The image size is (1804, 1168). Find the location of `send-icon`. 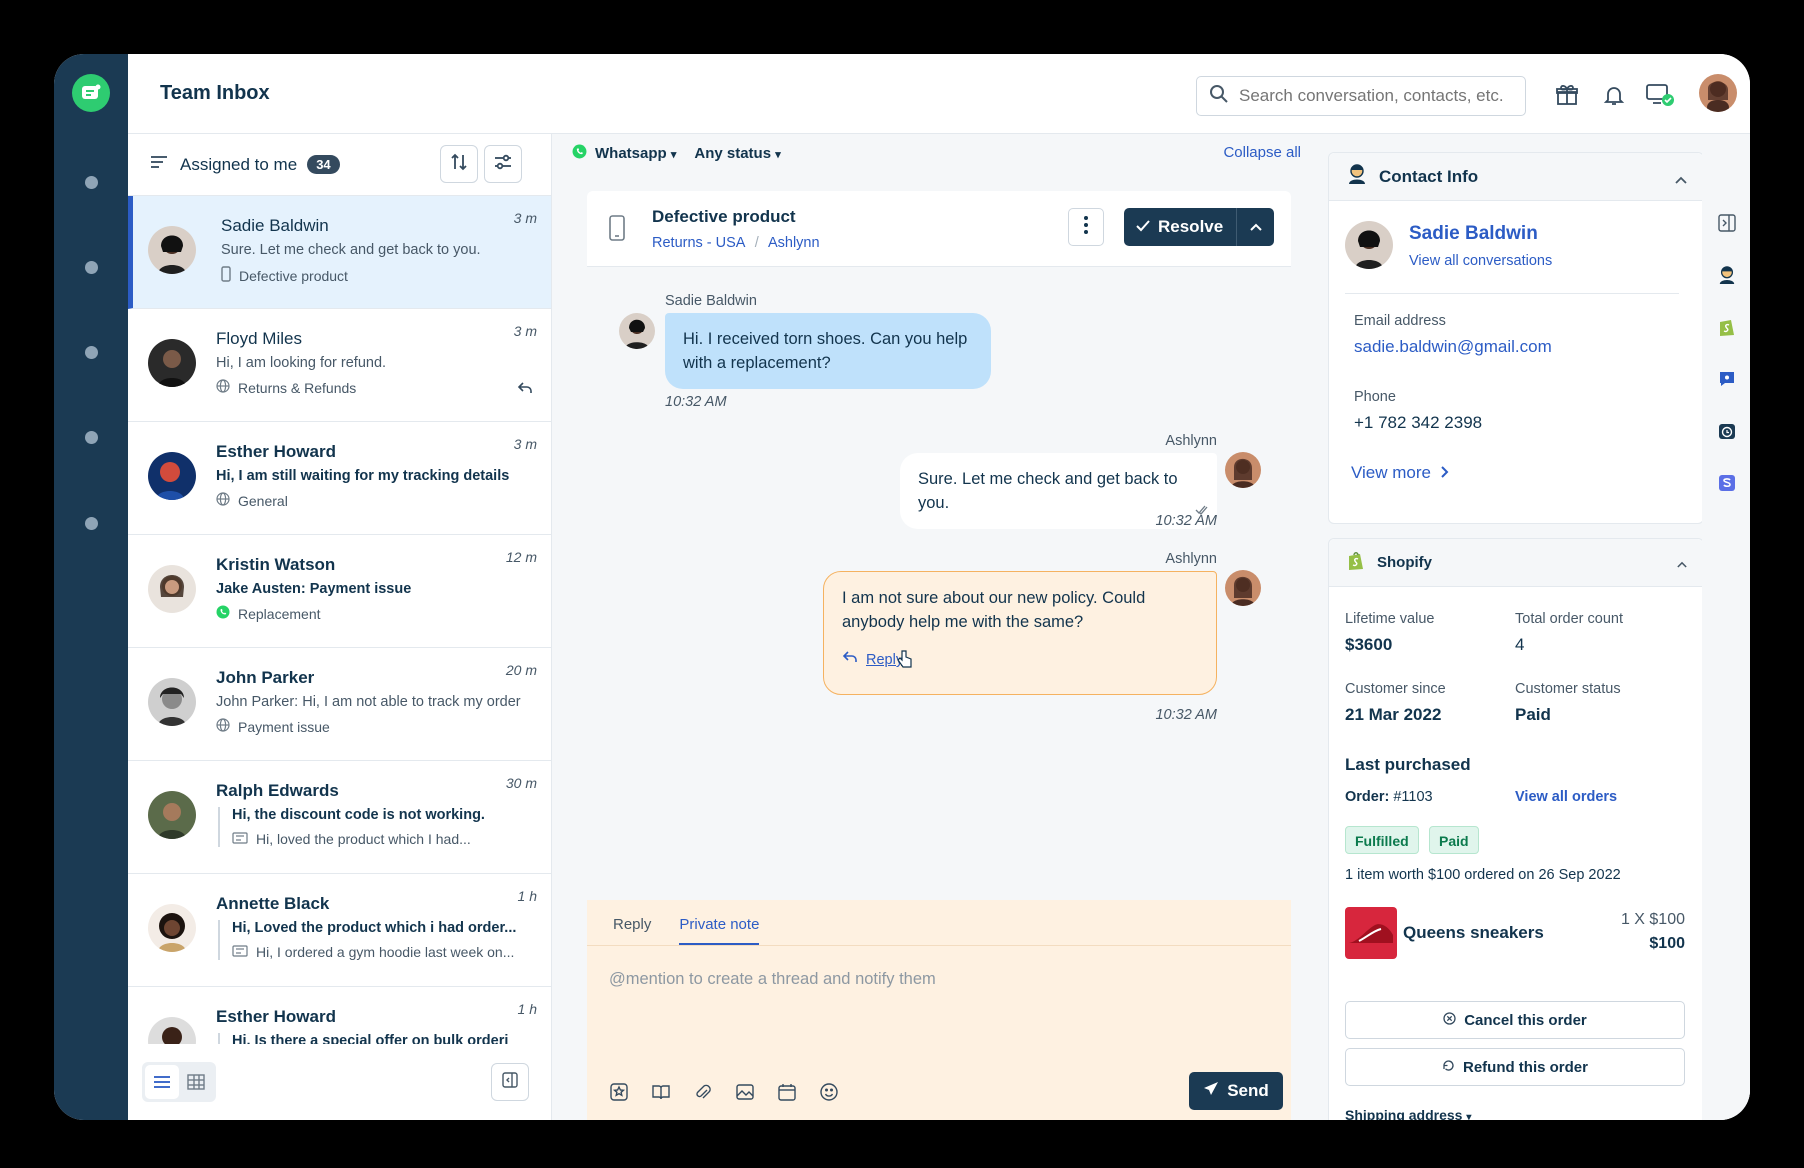

send-icon is located at coordinates (1211, 1091).